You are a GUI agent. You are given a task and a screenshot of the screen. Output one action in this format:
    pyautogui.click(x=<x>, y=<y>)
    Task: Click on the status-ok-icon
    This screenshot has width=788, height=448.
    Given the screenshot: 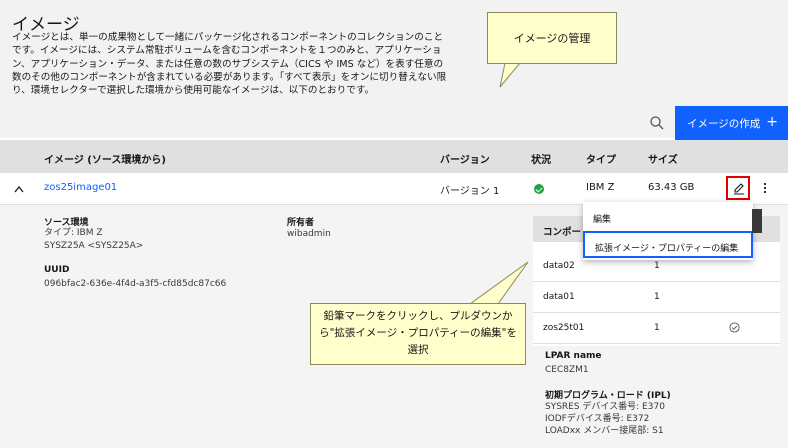 What is the action you would take?
    pyautogui.click(x=539, y=189)
    